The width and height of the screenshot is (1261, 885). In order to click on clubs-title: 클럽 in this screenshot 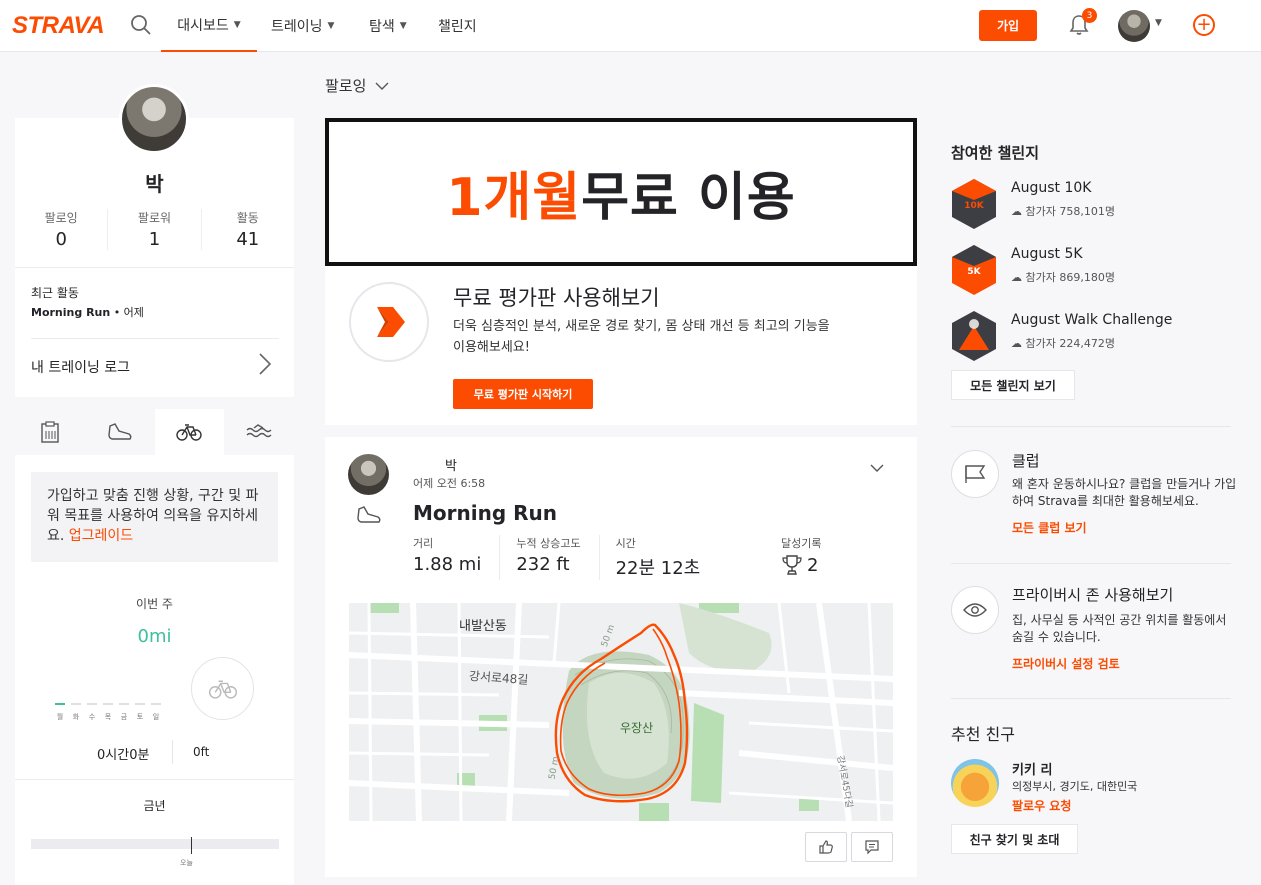, I will do `click(1026, 461)`.